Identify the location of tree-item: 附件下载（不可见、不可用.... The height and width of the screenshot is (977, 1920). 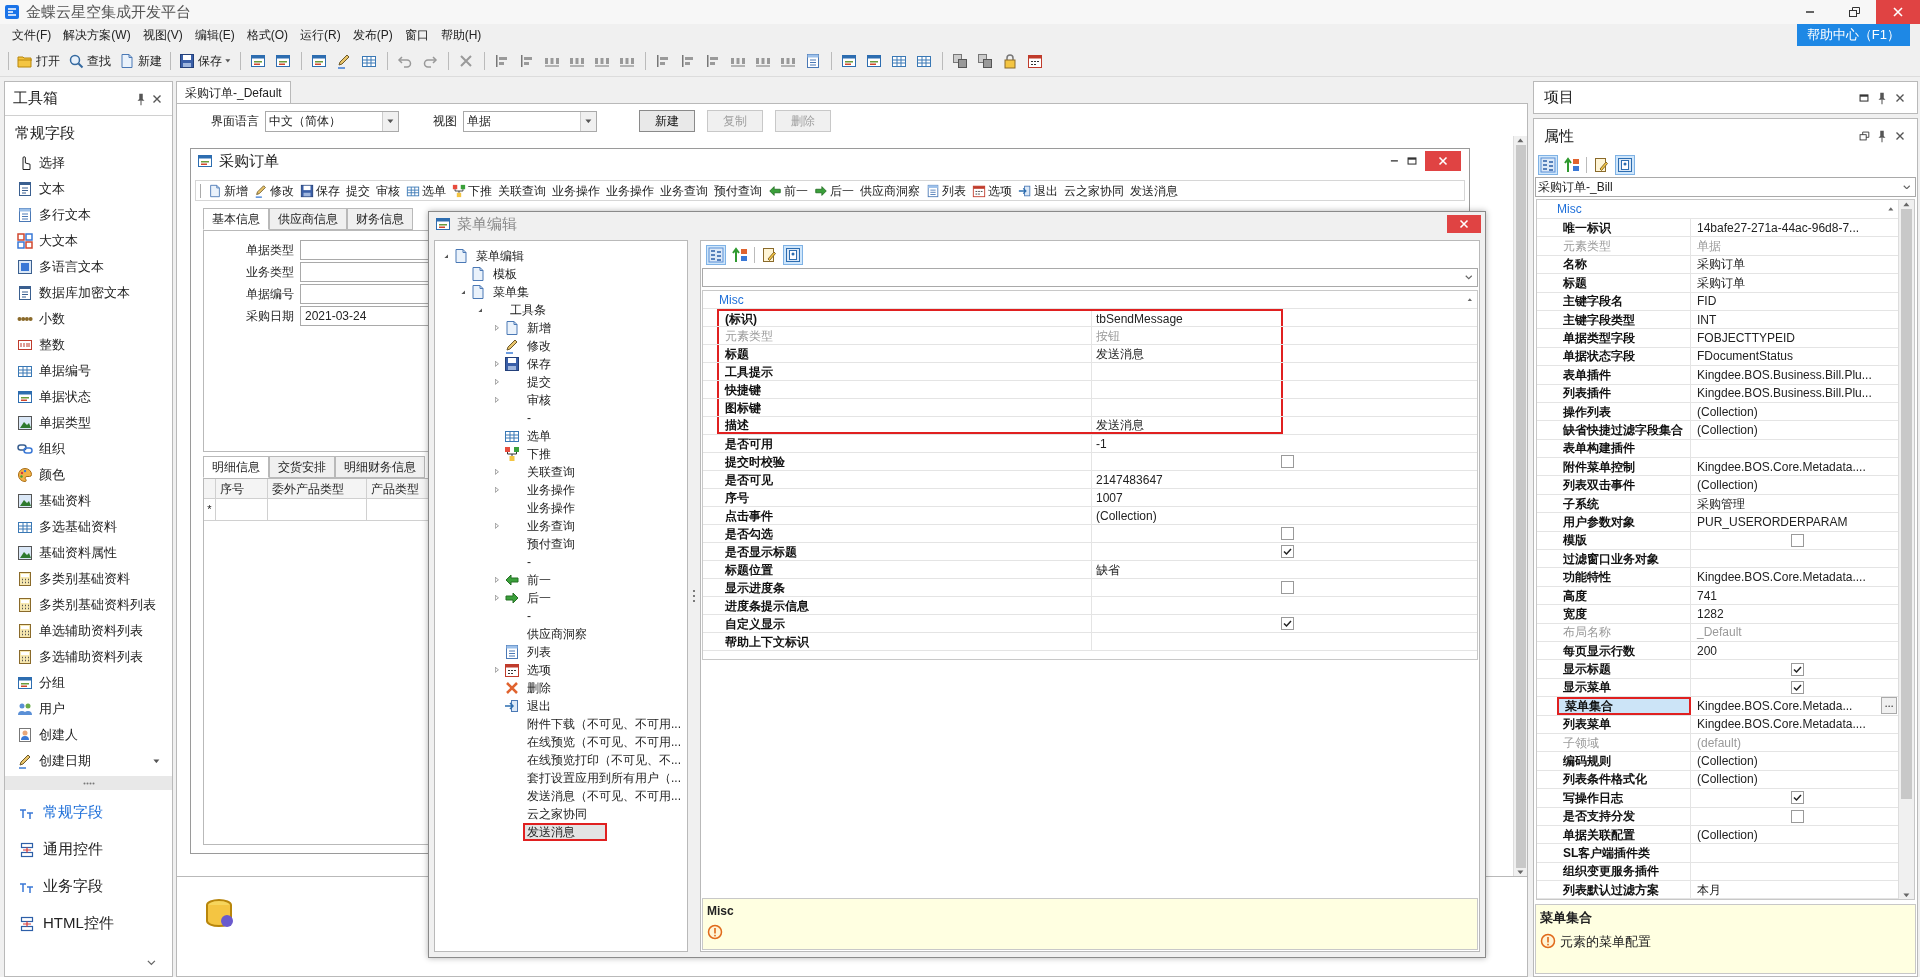
(604, 724).